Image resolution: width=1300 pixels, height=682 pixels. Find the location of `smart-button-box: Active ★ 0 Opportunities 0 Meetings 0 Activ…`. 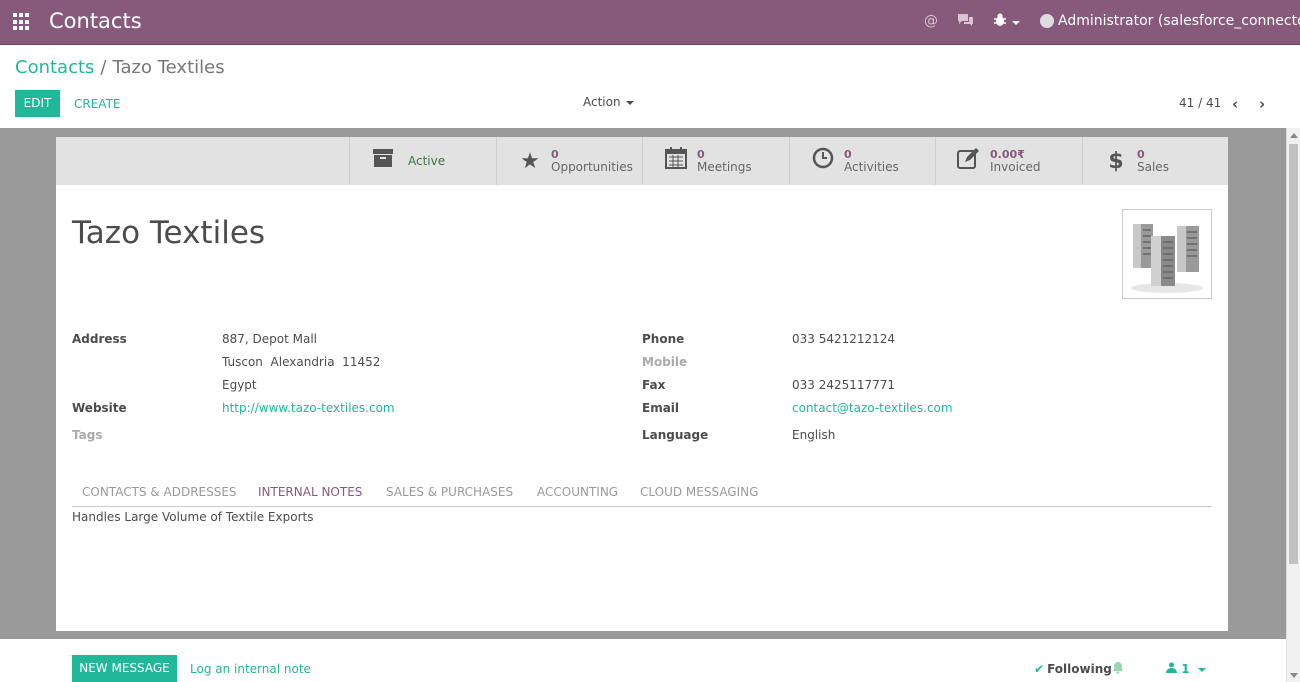

smart-button-box: Active ★ 0 Opportunities 0 Meetings 0 Activ… is located at coordinates (642, 161).